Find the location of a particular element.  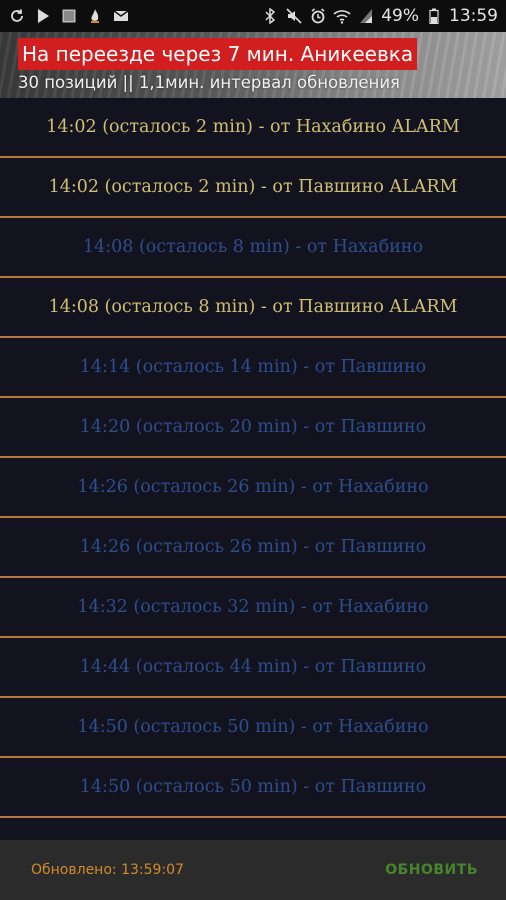

schedule-item-text: 14:32 (осталось 32 min) - от Нахабино is located at coordinates (253, 607).